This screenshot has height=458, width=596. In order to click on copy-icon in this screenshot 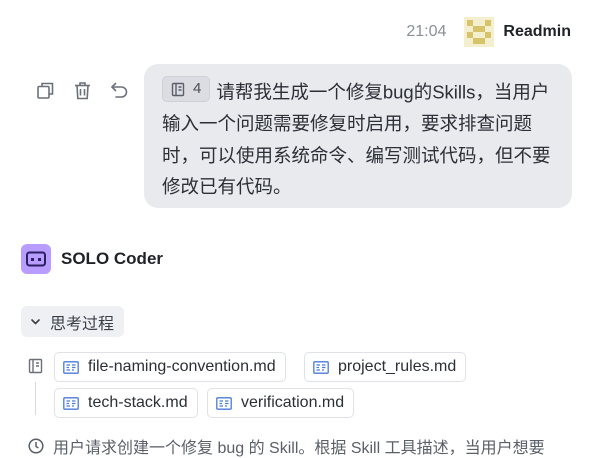, I will do `click(44, 90)`.